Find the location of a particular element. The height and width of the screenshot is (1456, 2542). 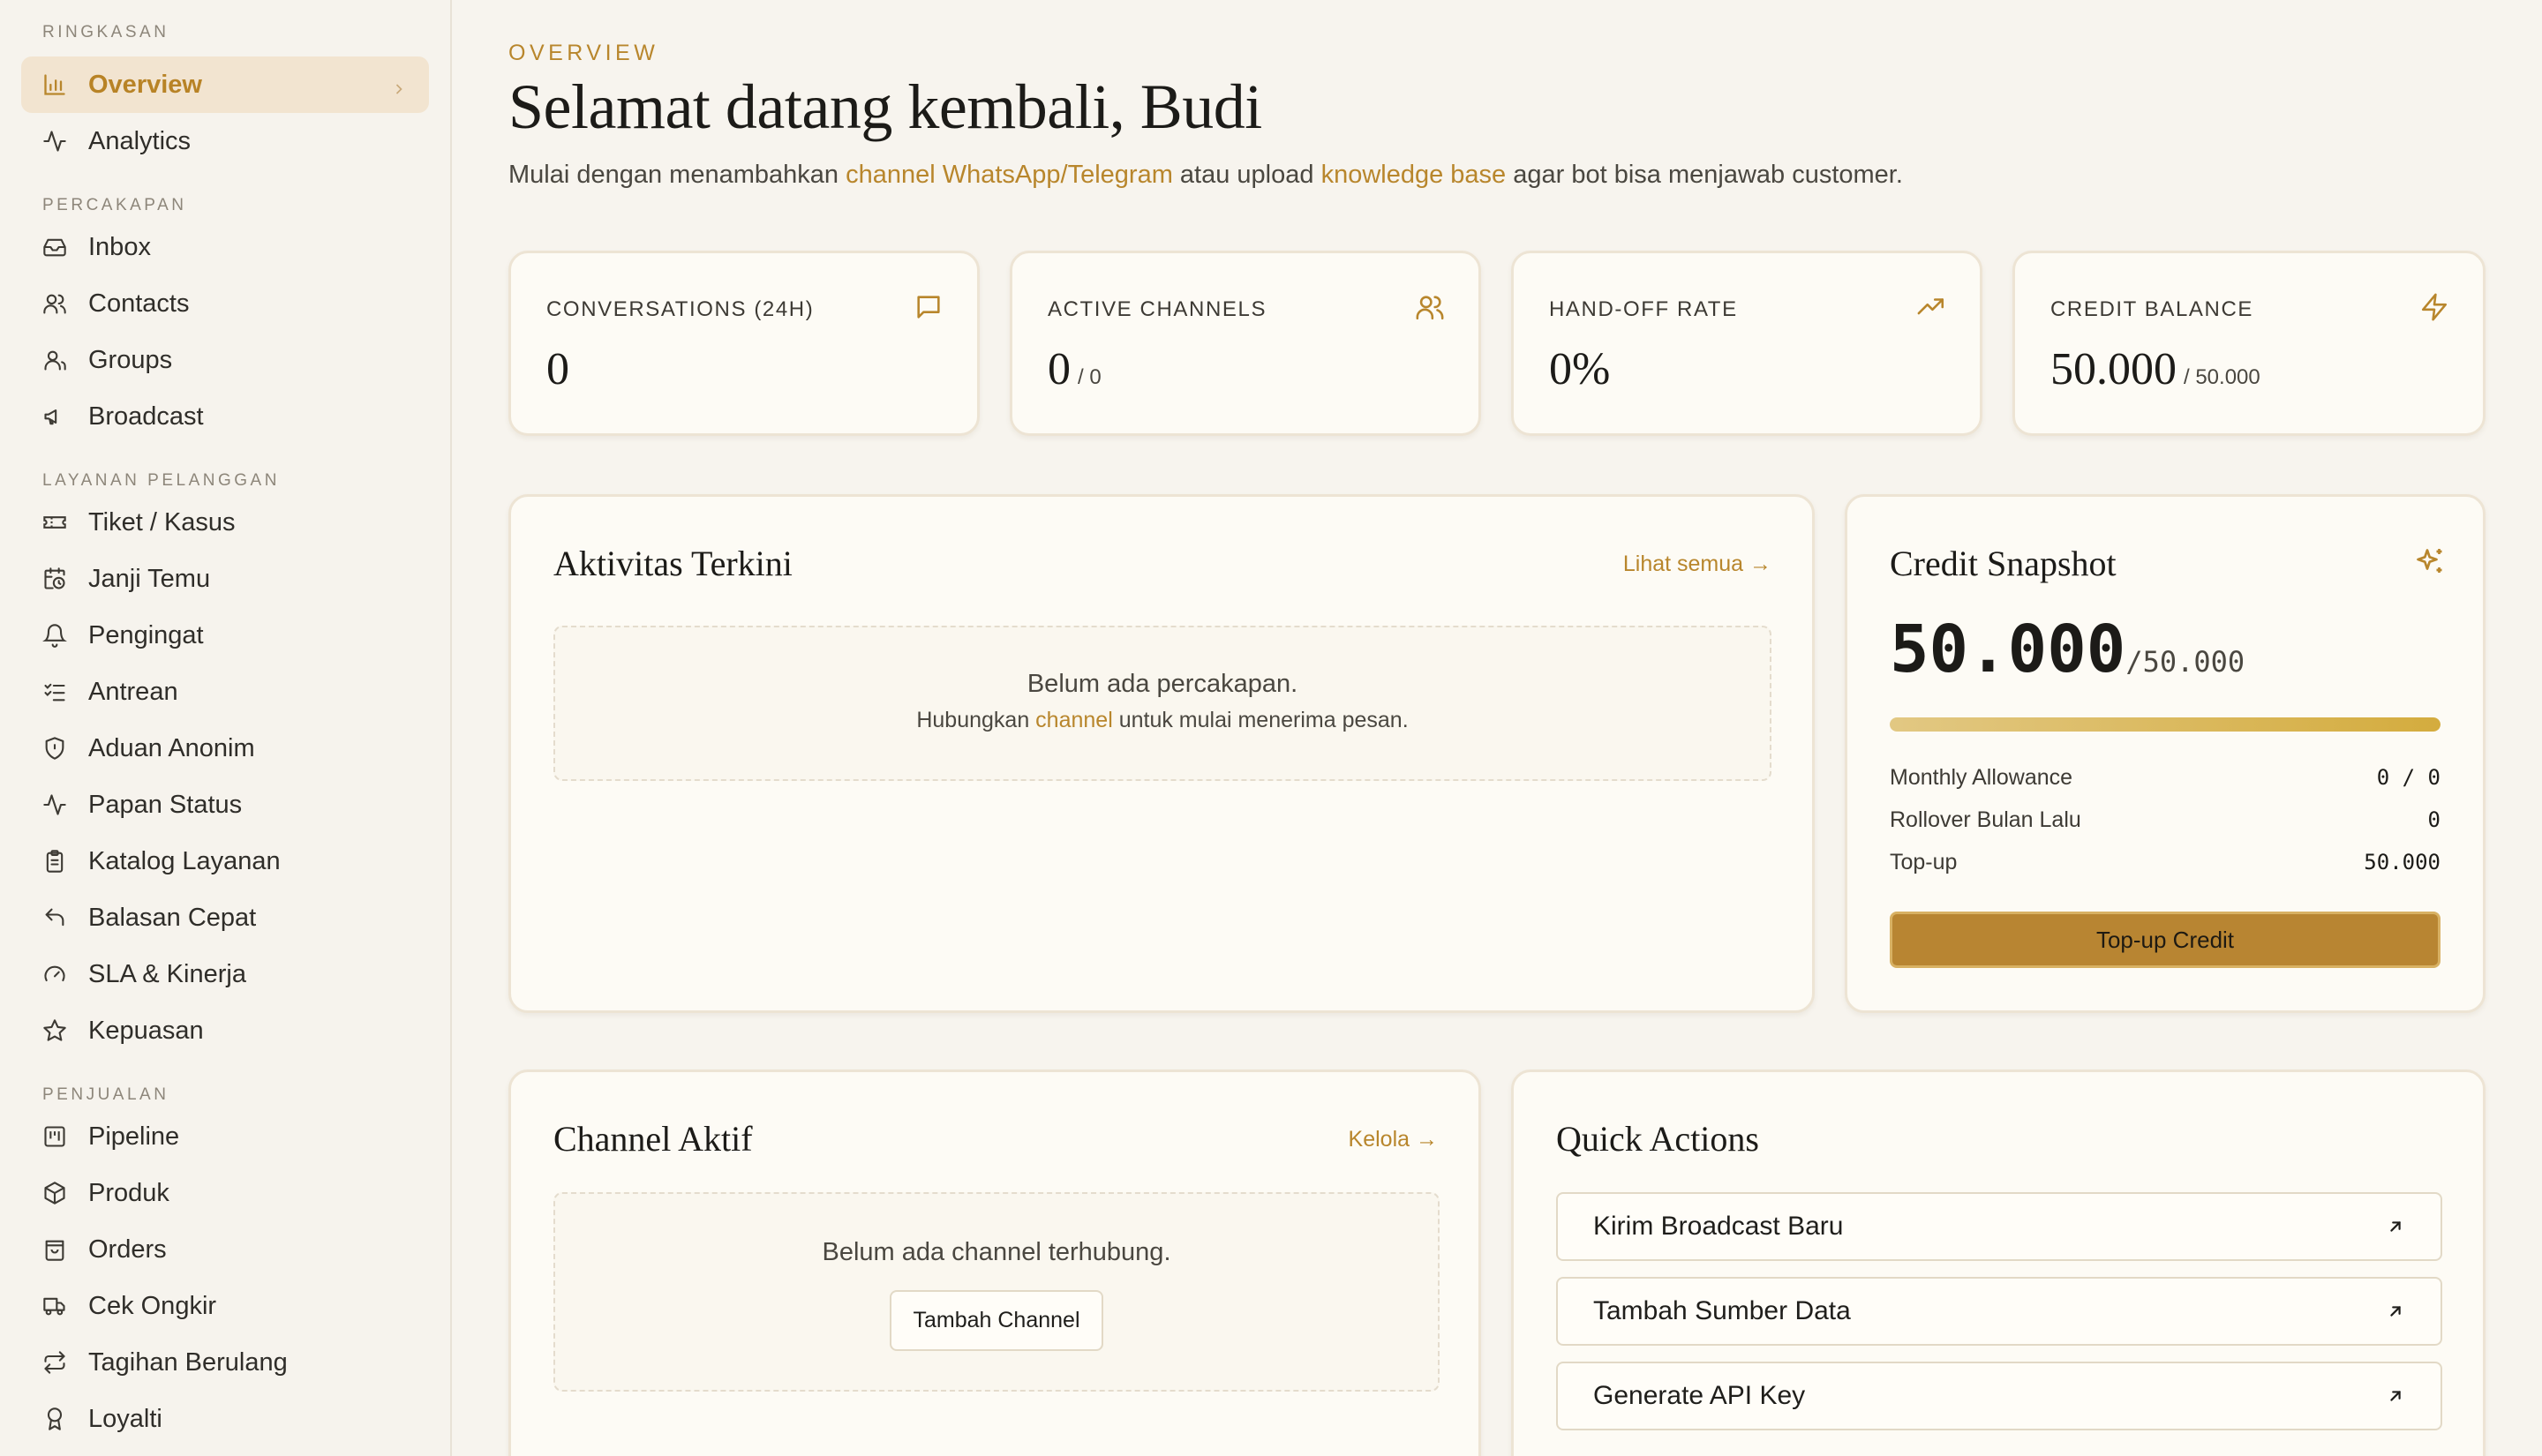

sidebar-item-label: Pipeline is located at coordinates (134, 1136).